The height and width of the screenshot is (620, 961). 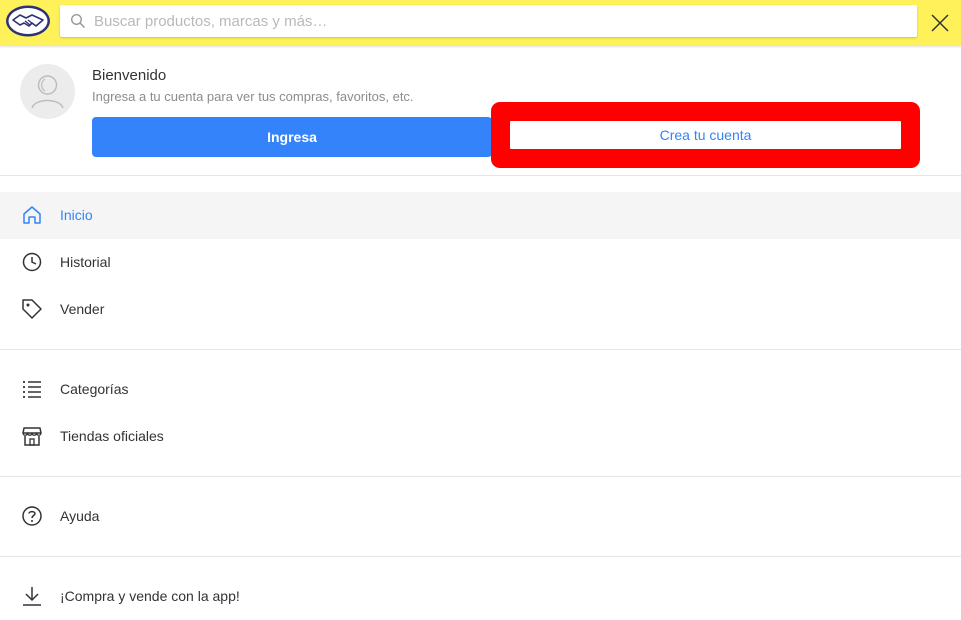 What do you see at coordinates (32, 215) in the screenshot?
I see `home-icon` at bounding box center [32, 215].